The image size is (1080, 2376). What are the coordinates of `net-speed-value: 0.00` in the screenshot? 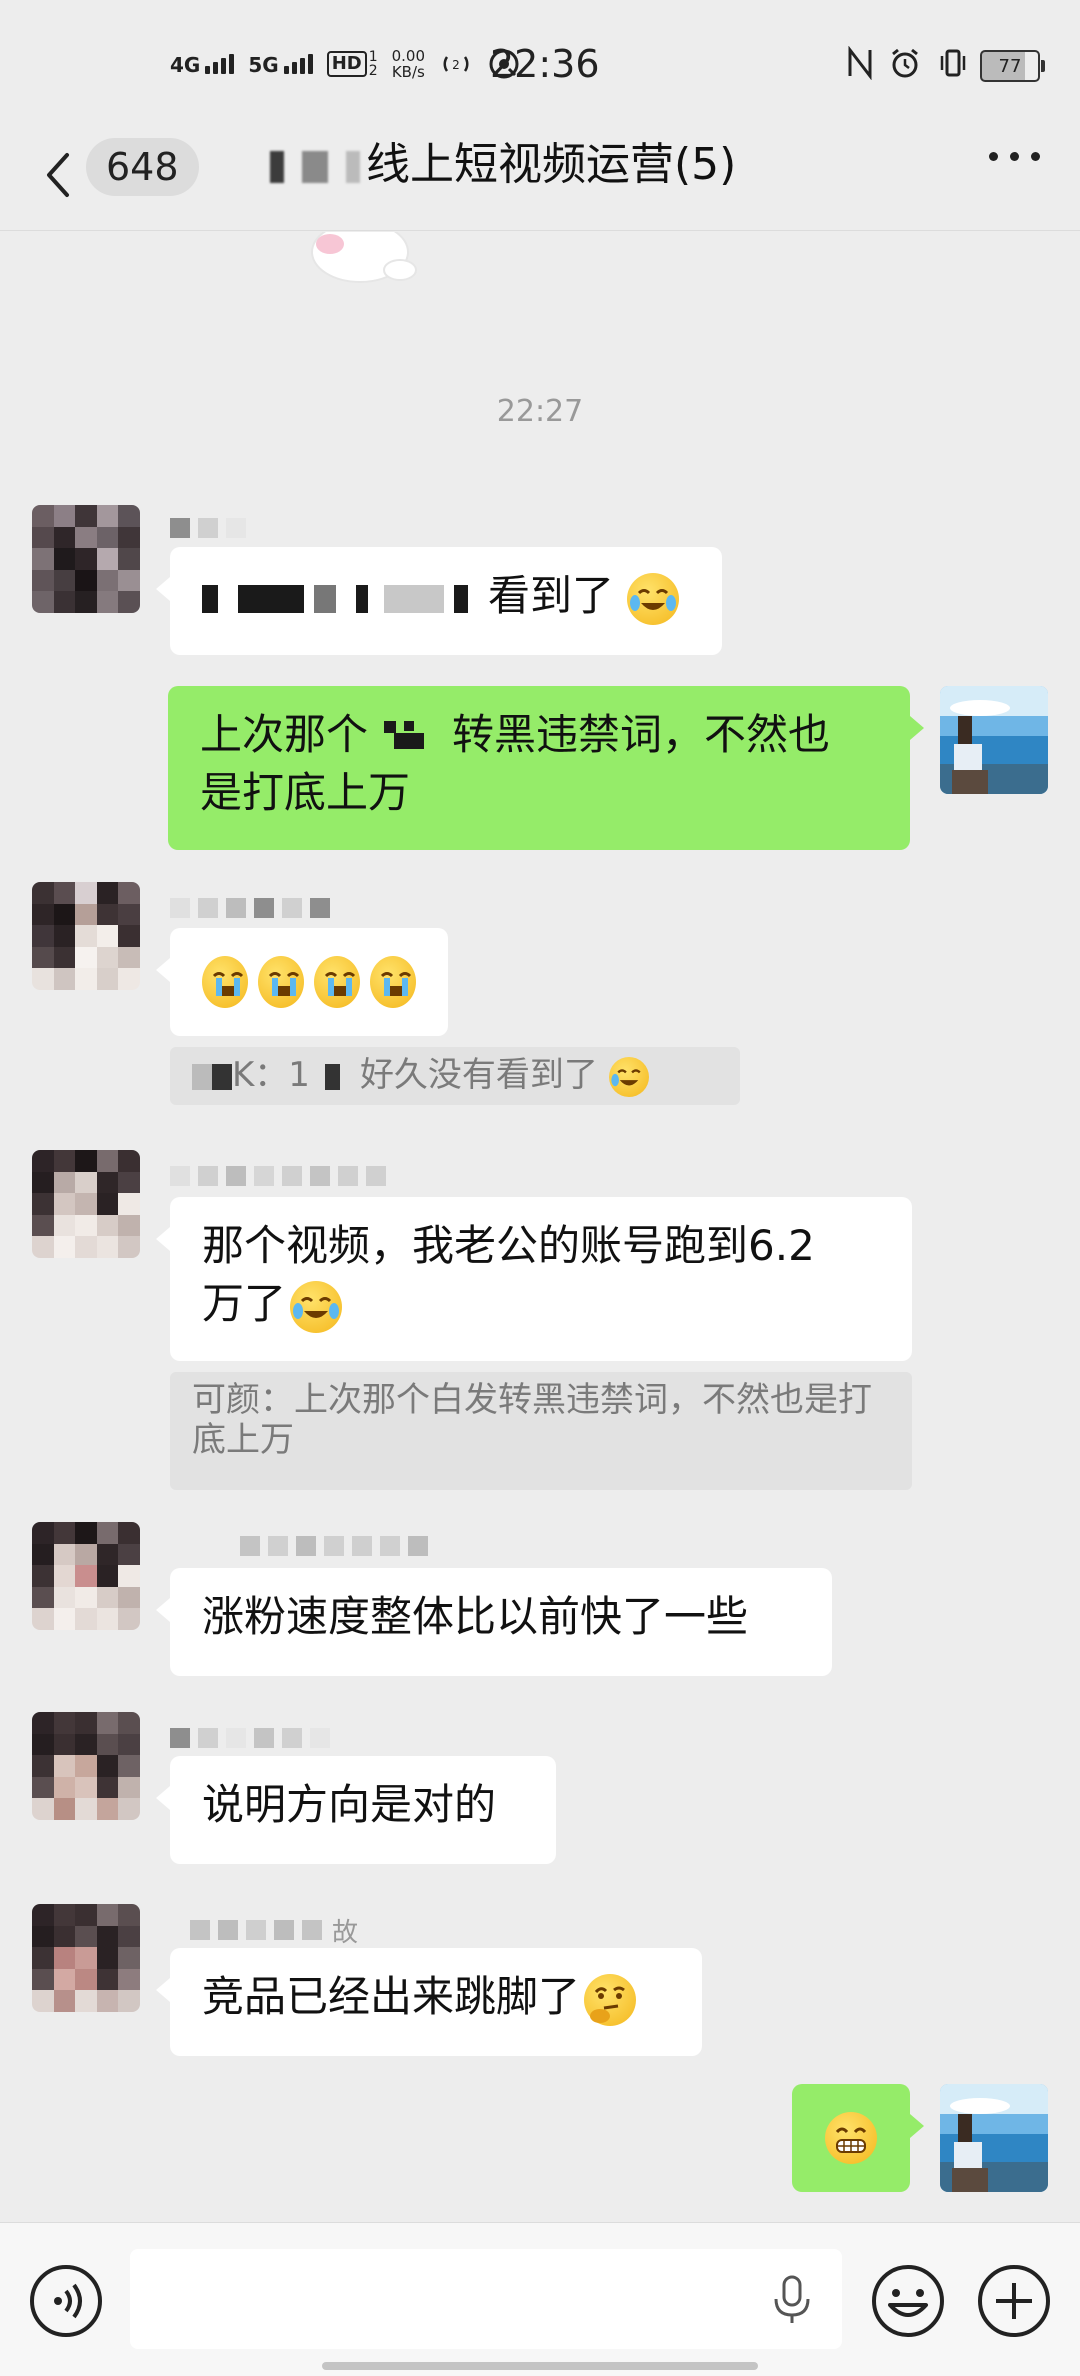 It's located at (408, 56).